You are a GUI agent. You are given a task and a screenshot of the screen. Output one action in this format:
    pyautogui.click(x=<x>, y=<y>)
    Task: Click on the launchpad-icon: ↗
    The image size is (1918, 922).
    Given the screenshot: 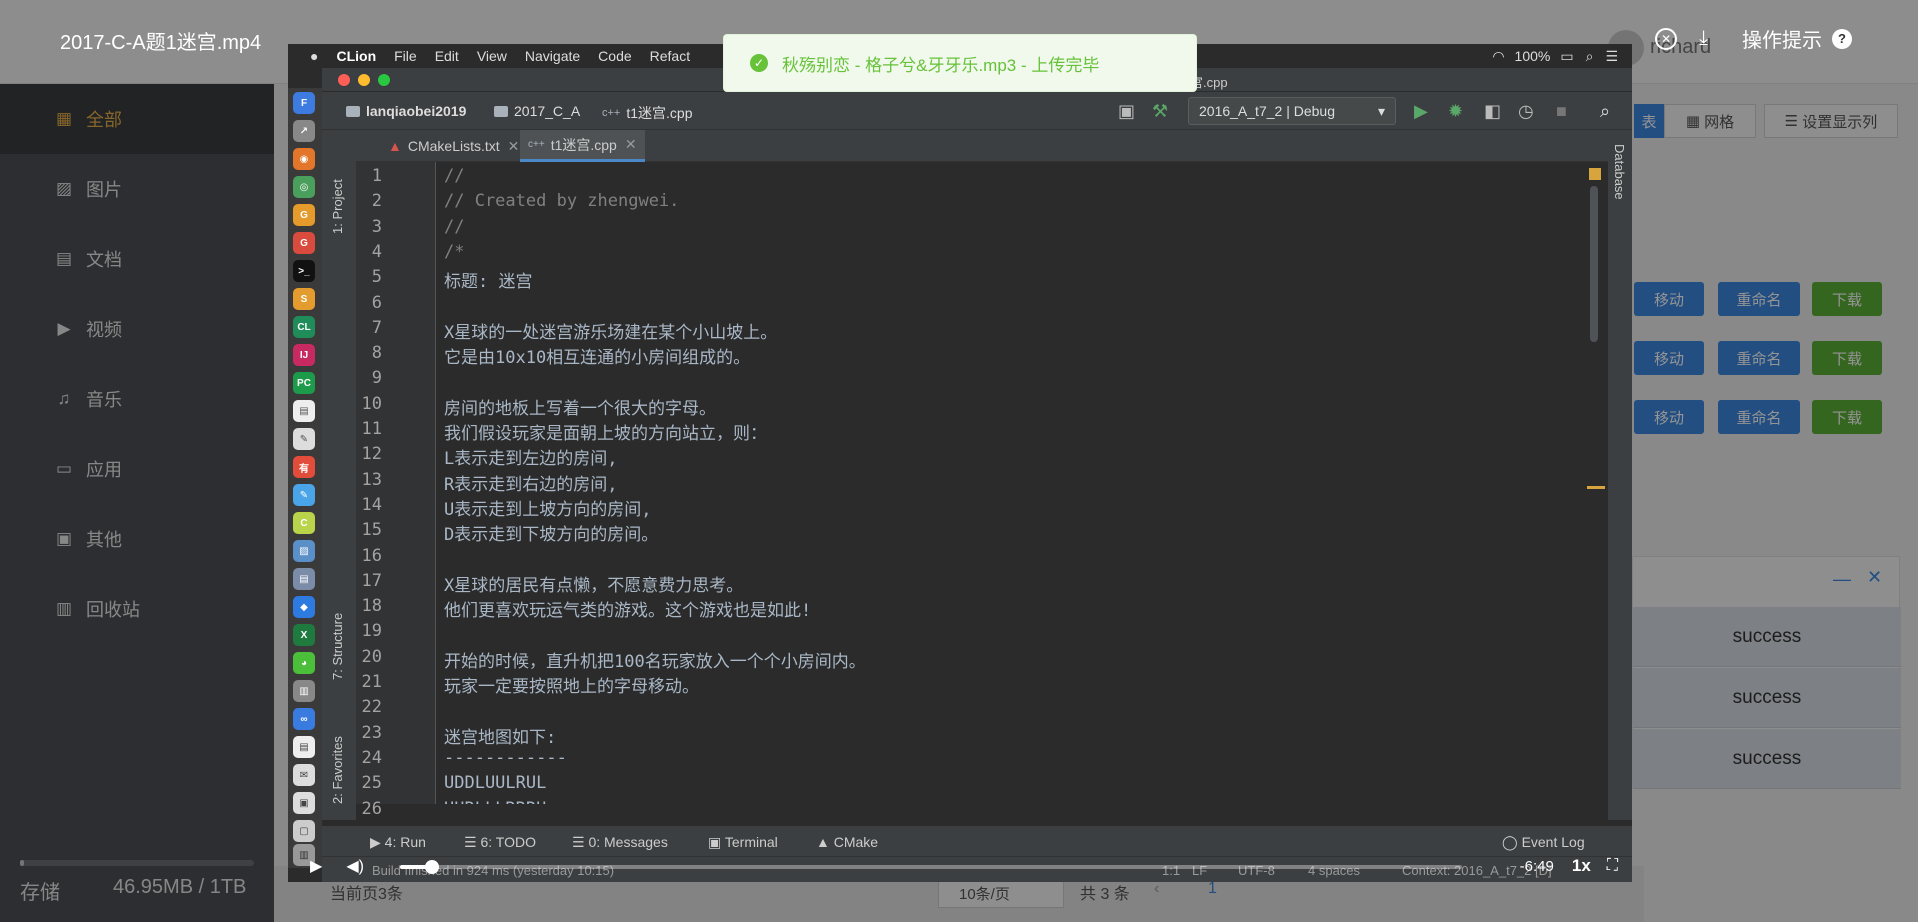 What is the action you would take?
    pyautogui.click(x=304, y=131)
    